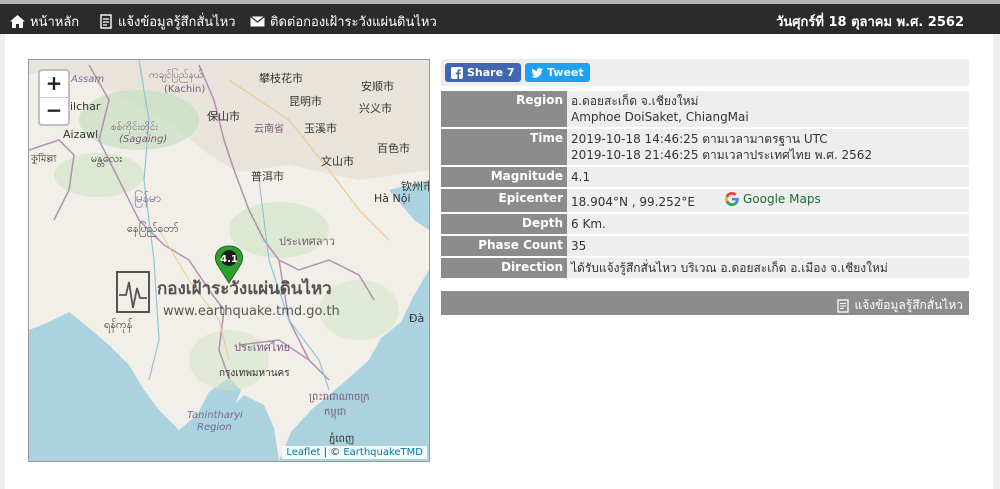 This screenshot has height=489, width=1000. I want to click on epicenter-value: 18.904°N , 99.252°E Google Maps, so click(768, 200).